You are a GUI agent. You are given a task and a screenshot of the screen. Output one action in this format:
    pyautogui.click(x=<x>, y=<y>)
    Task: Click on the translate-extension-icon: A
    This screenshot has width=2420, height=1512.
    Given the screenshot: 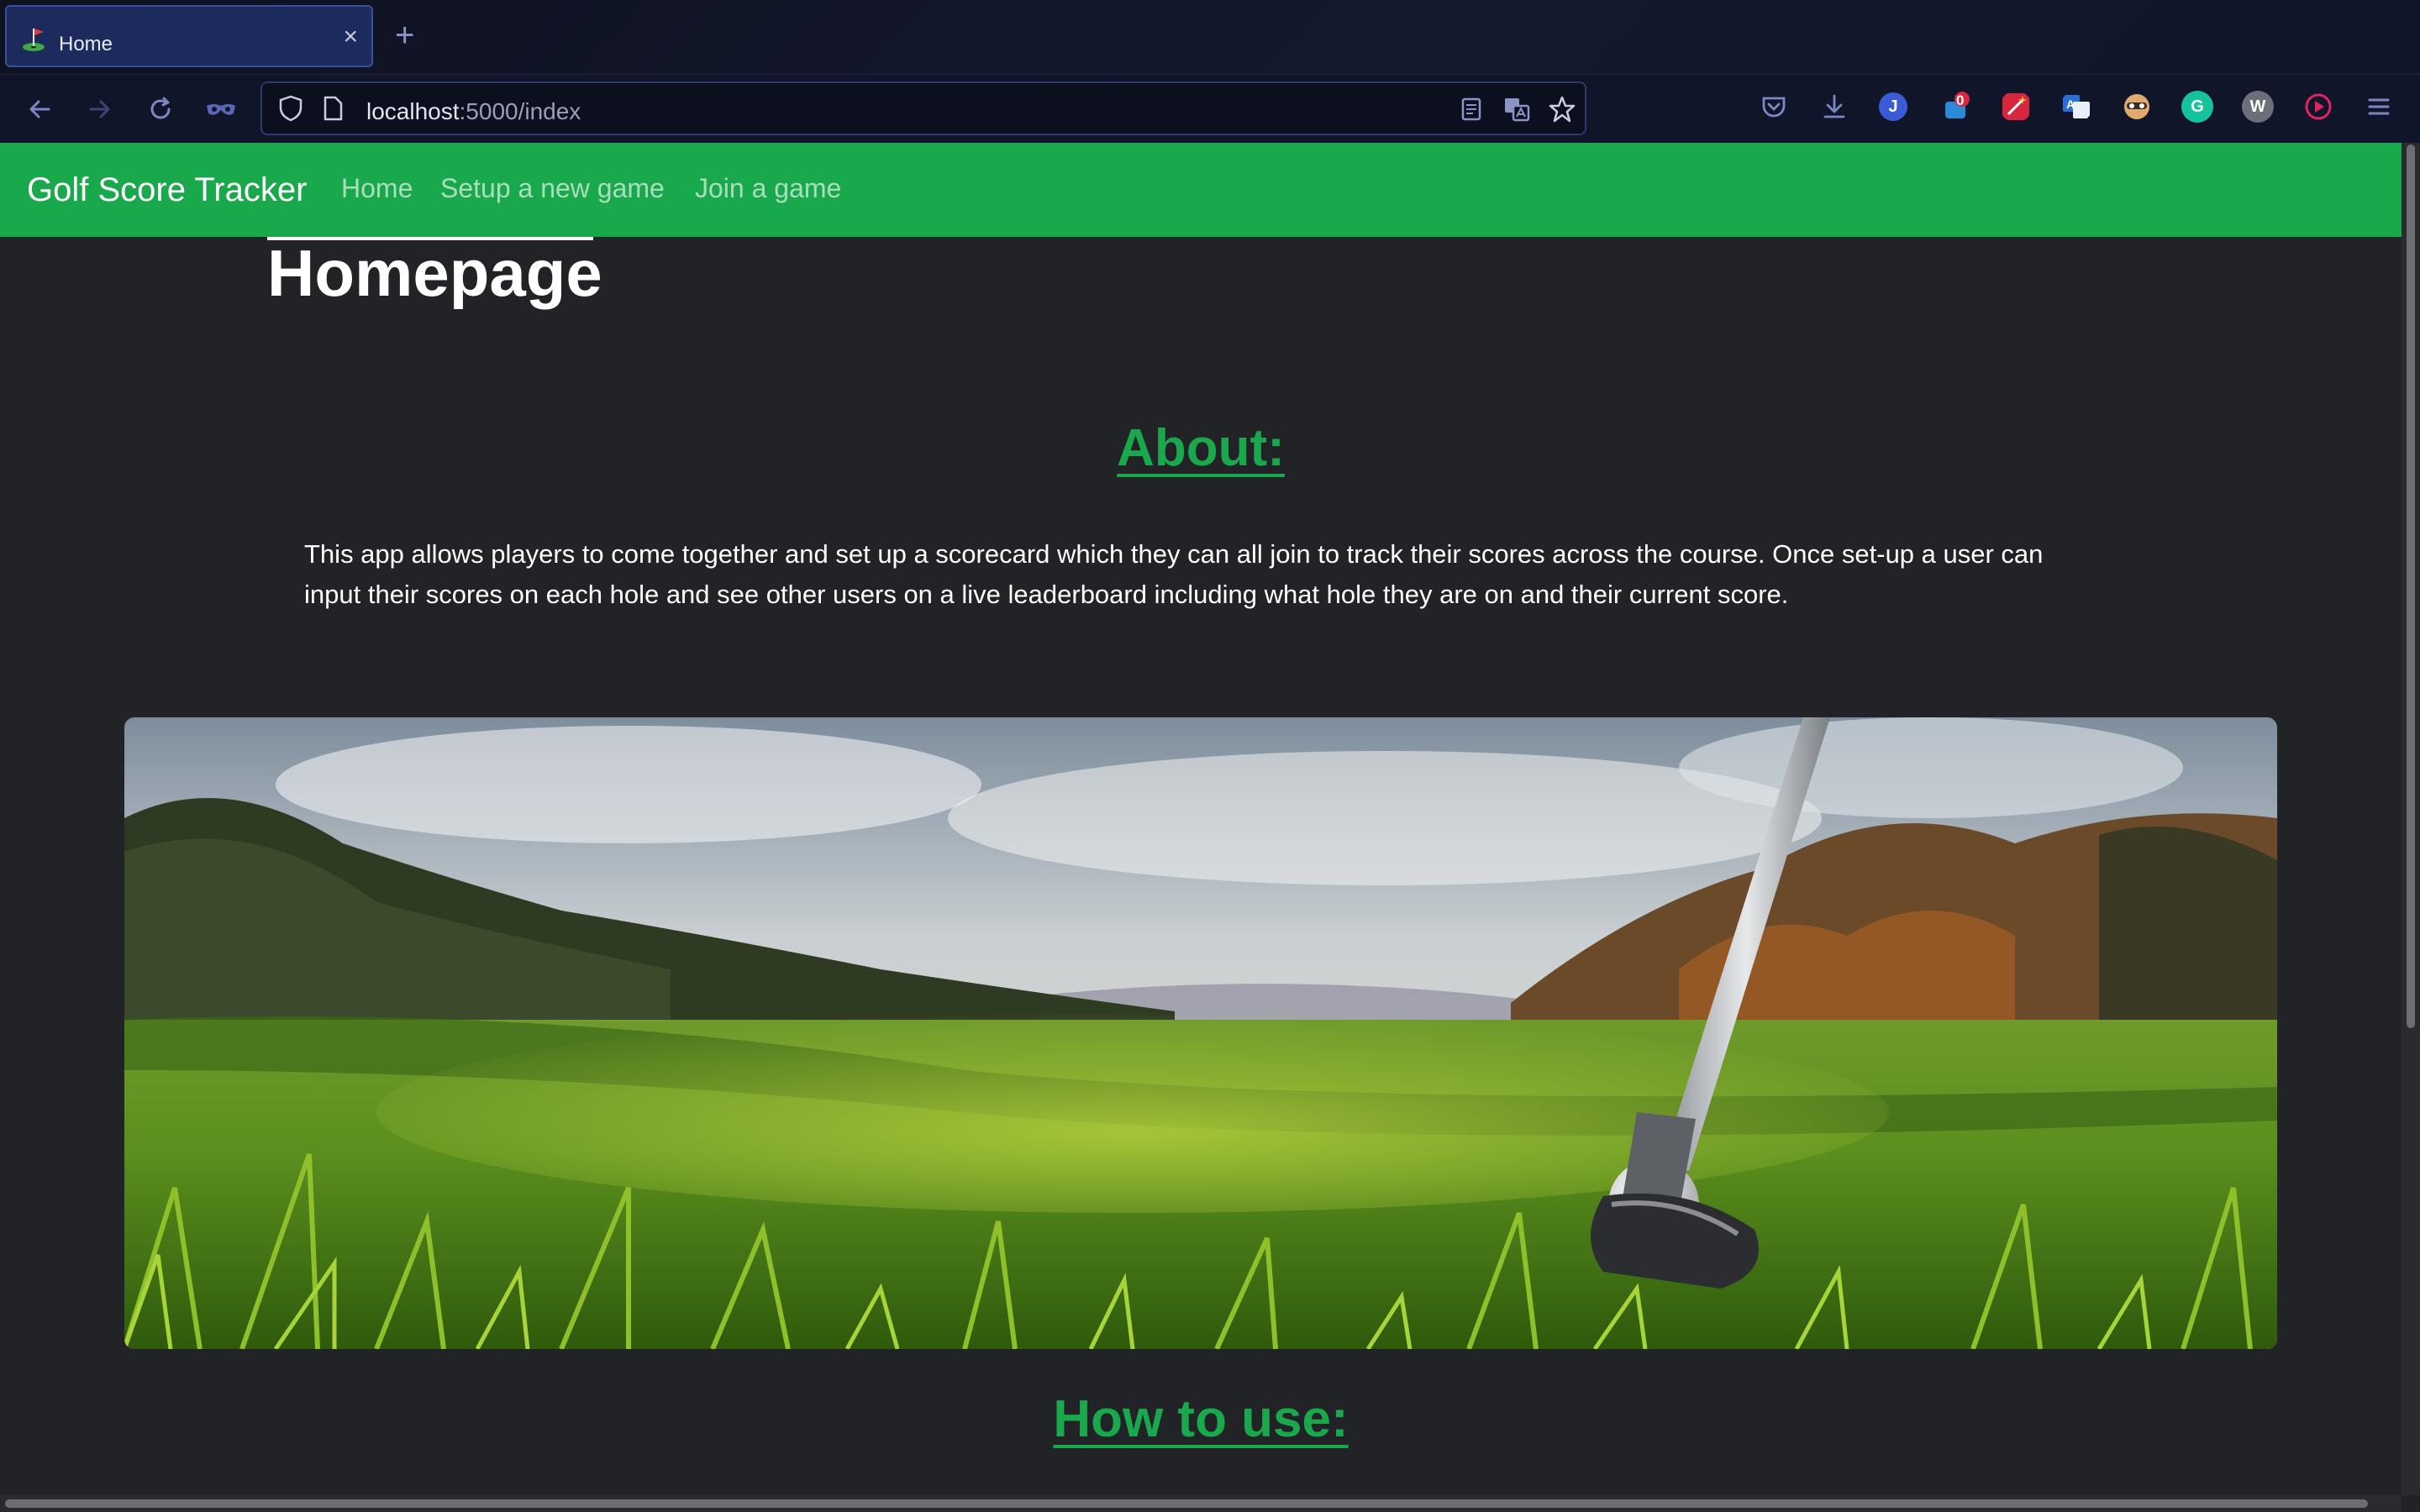 What is the action you would take?
    pyautogui.click(x=2076, y=107)
    